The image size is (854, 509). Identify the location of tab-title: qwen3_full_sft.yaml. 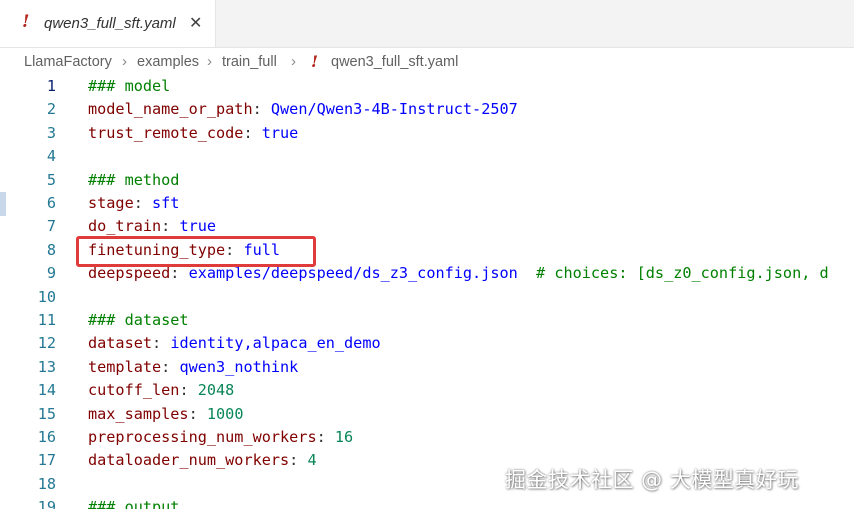
(110, 23).